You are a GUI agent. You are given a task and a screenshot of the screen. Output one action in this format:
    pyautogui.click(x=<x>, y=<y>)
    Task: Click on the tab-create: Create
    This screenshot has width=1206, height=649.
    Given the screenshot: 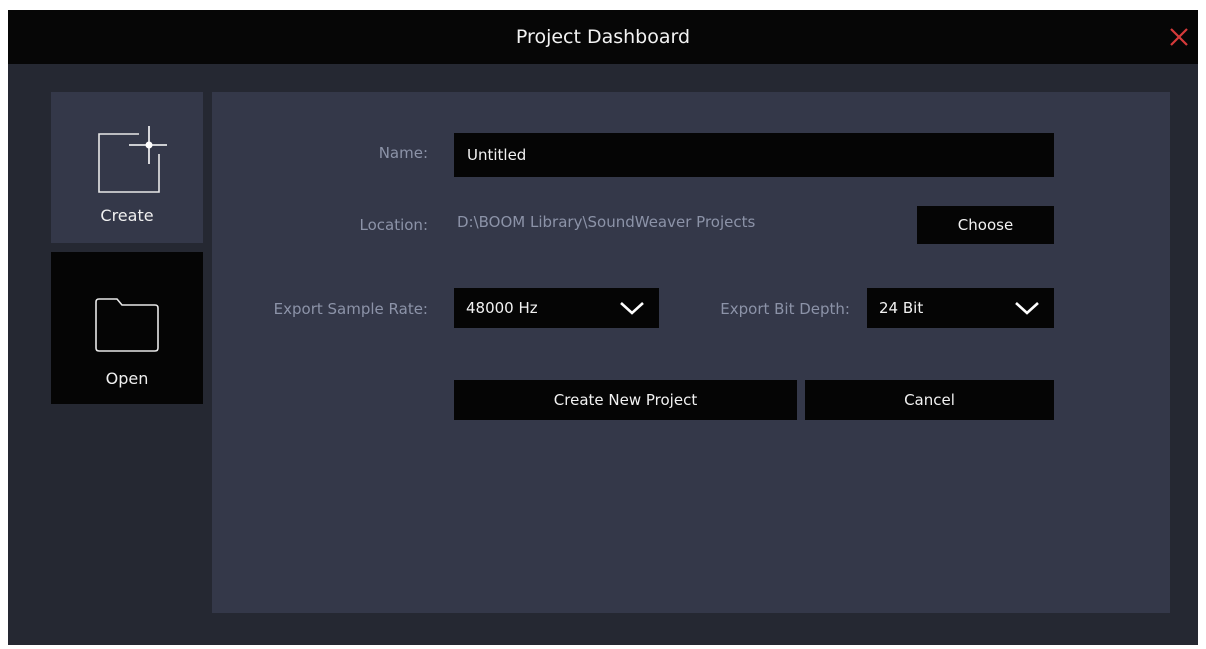 What is the action you would take?
    pyautogui.click(x=127, y=167)
    